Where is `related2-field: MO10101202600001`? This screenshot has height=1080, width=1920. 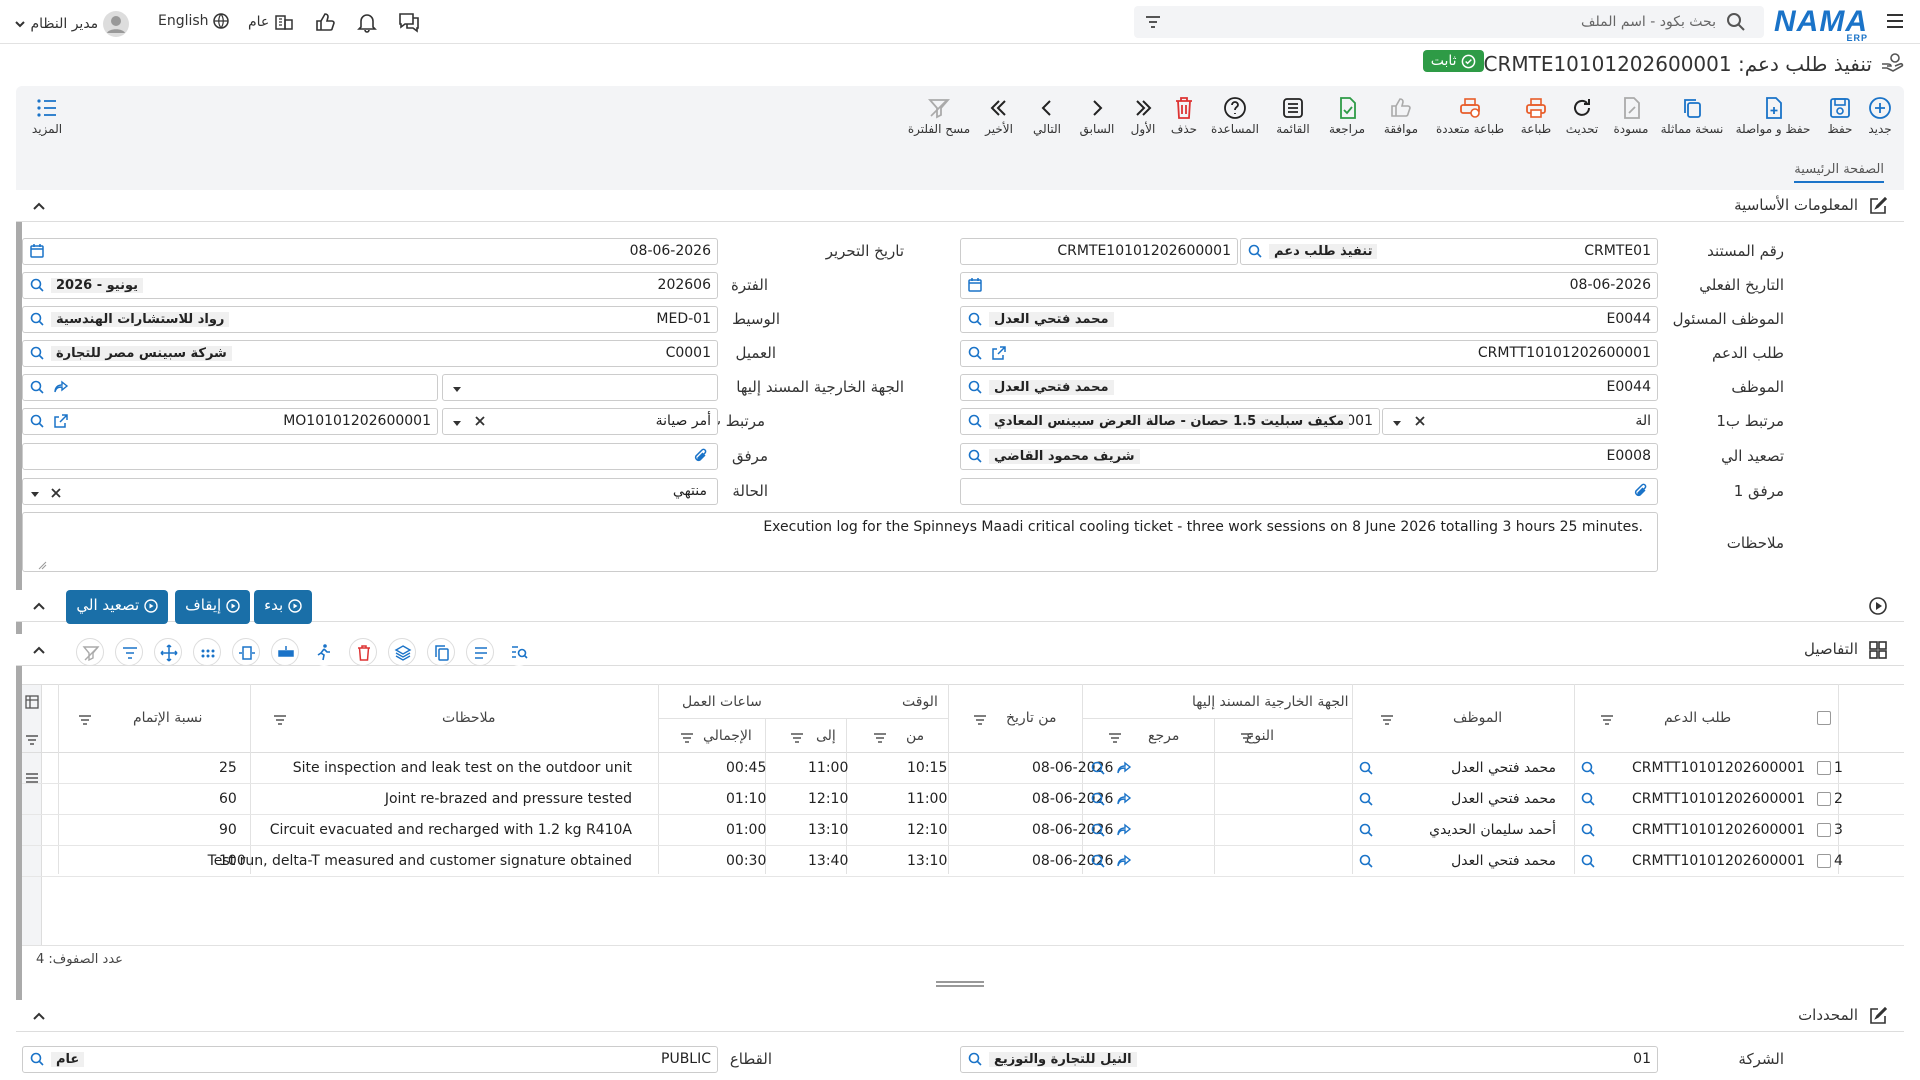 related2-field: MO10101202600001 is located at coordinates (230, 421).